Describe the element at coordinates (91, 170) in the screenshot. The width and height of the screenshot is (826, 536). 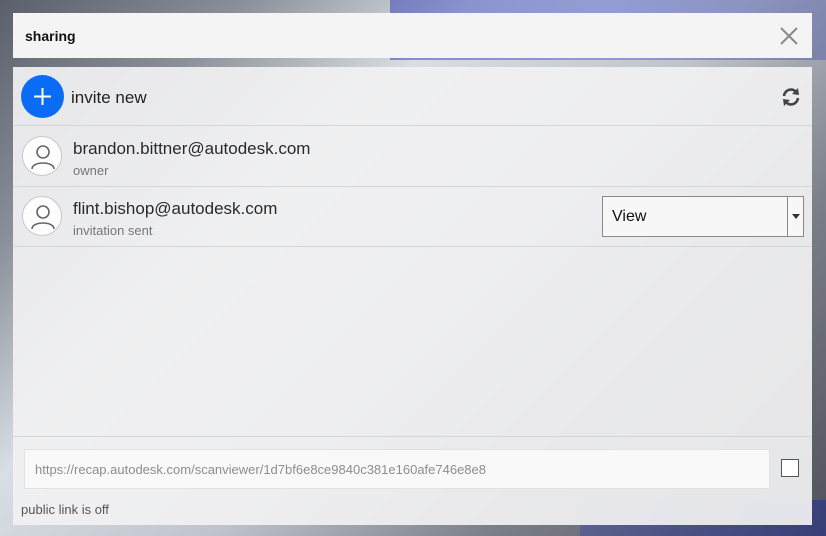
I see `user-status: owner` at that location.